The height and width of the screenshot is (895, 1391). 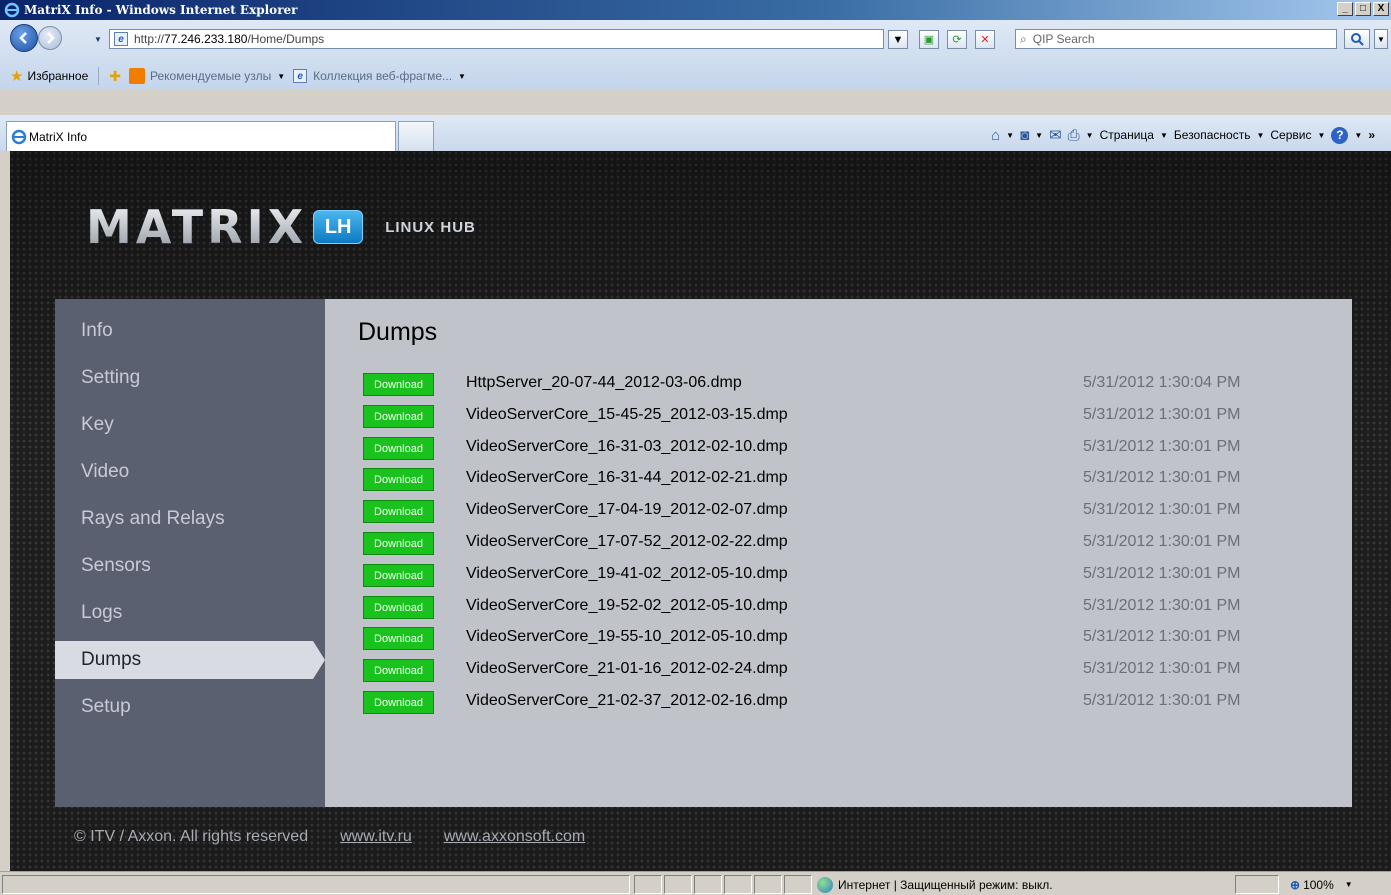 What do you see at coordinates (1345, 9) in the screenshot?
I see `minimize-button: _` at bounding box center [1345, 9].